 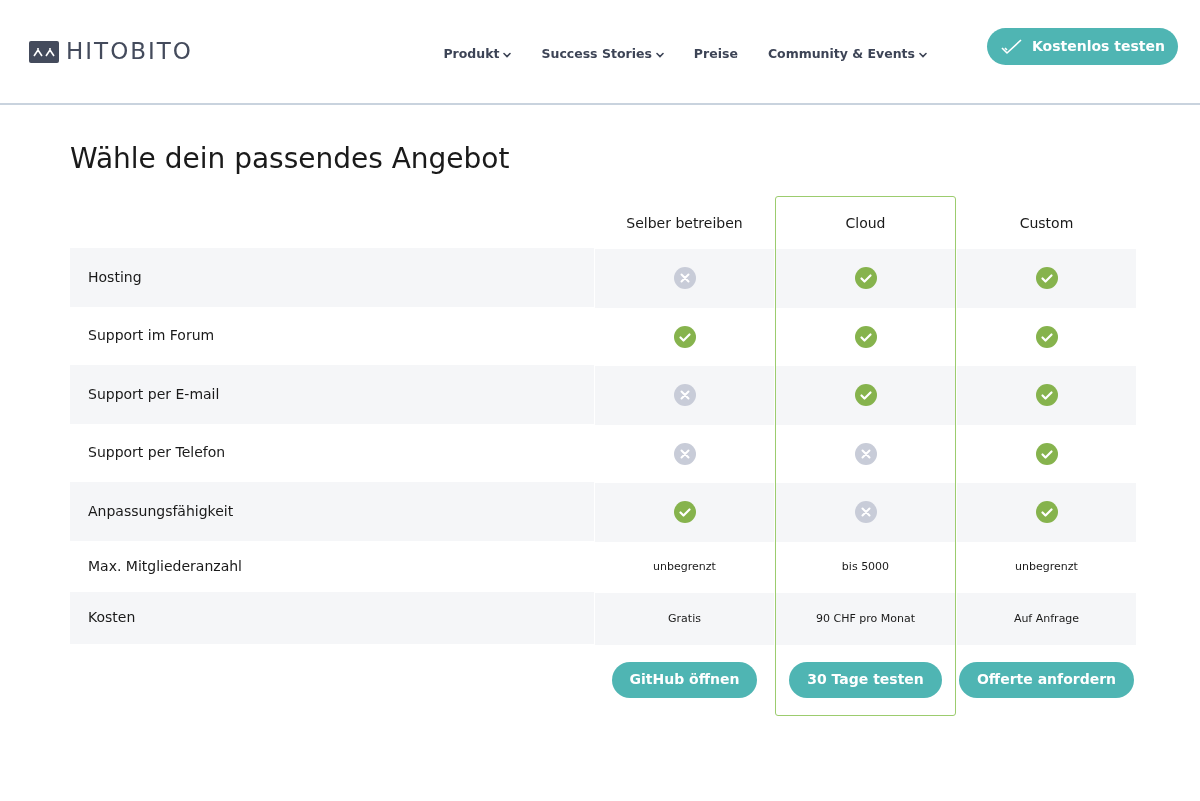 What do you see at coordinates (1046, 618) in the screenshot?
I see `table-cell: Auf Anfrage` at bounding box center [1046, 618].